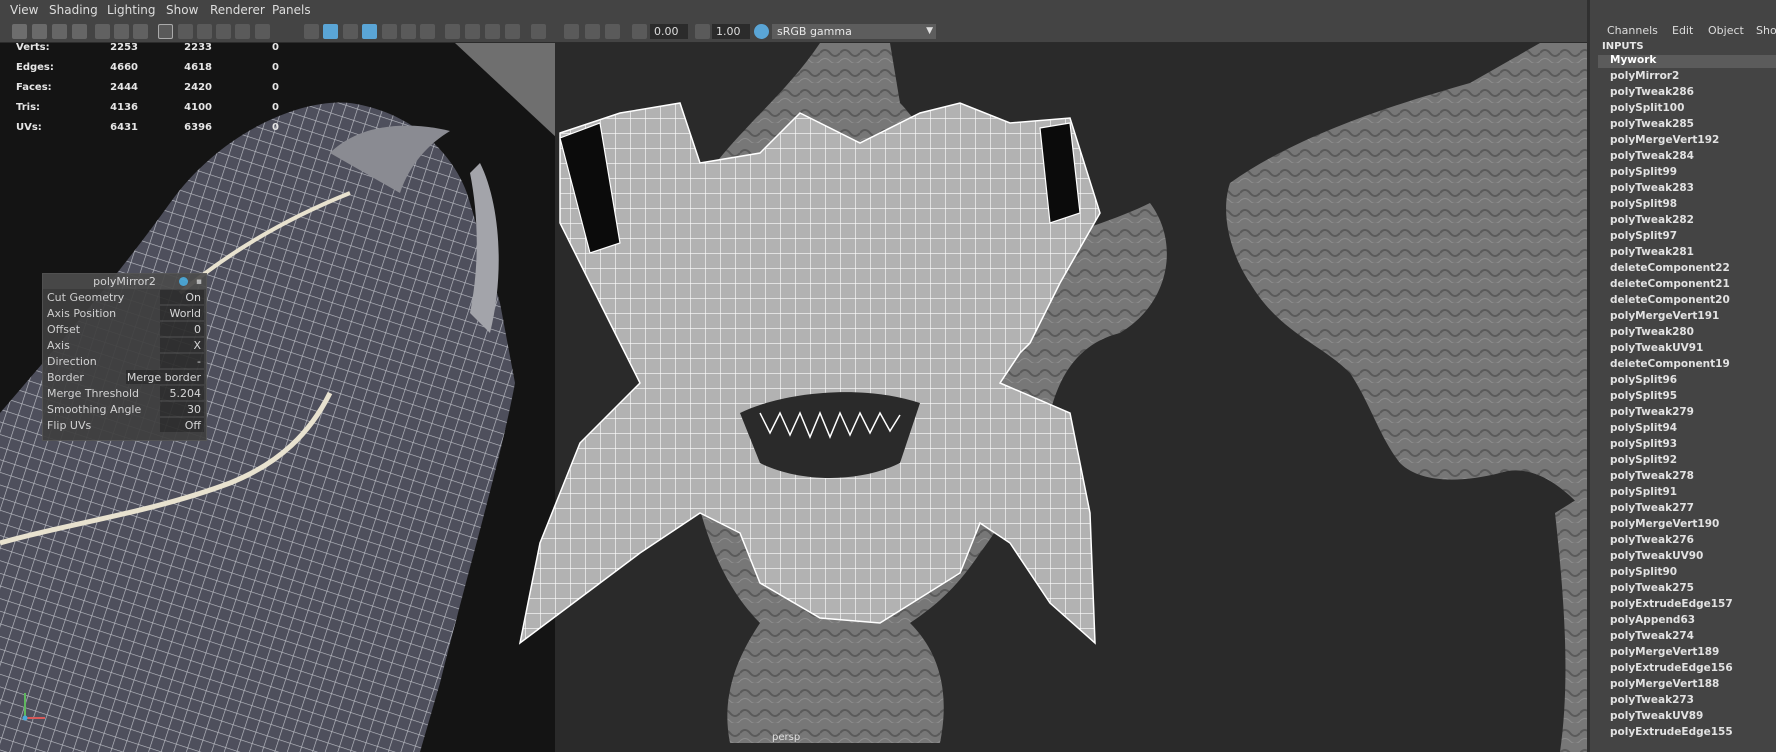 The width and height of the screenshot is (1776, 752). What do you see at coordinates (1652, 540) in the screenshot?
I see `input-node-item: polyTweak276` at bounding box center [1652, 540].